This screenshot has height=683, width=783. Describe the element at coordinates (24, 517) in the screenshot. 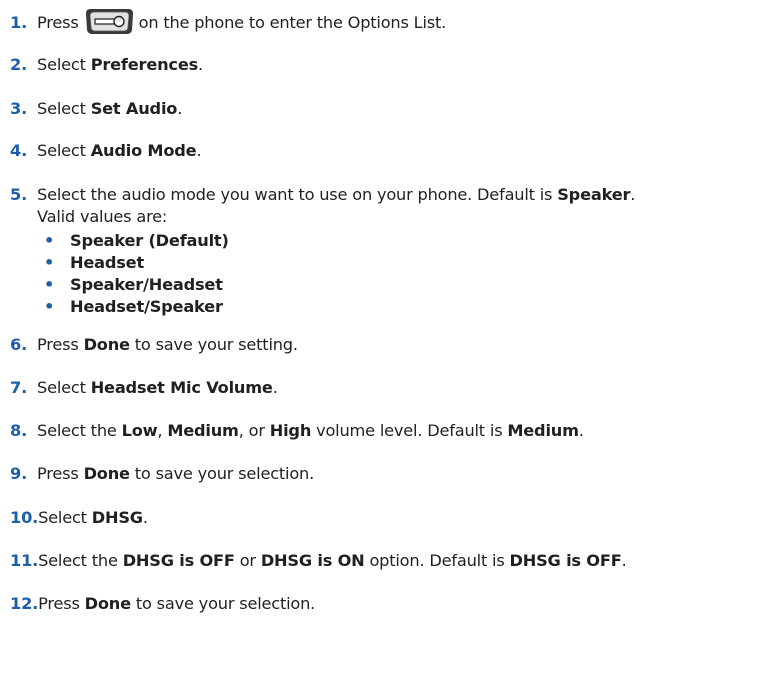

I see `step-number: 10.` at that location.